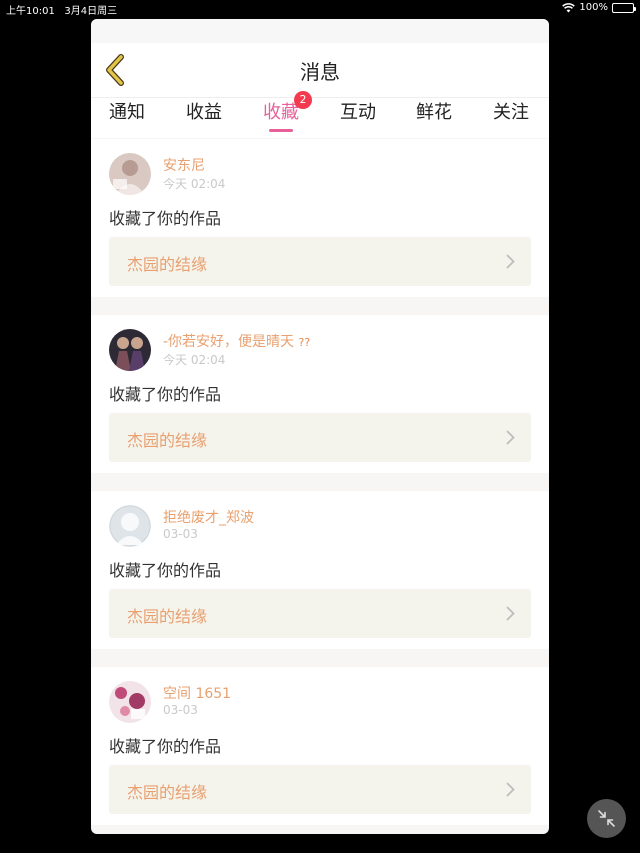  What do you see at coordinates (358, 112) in the screenshot?
I see `tab-label: 互动` at bounding box center [358, 112].